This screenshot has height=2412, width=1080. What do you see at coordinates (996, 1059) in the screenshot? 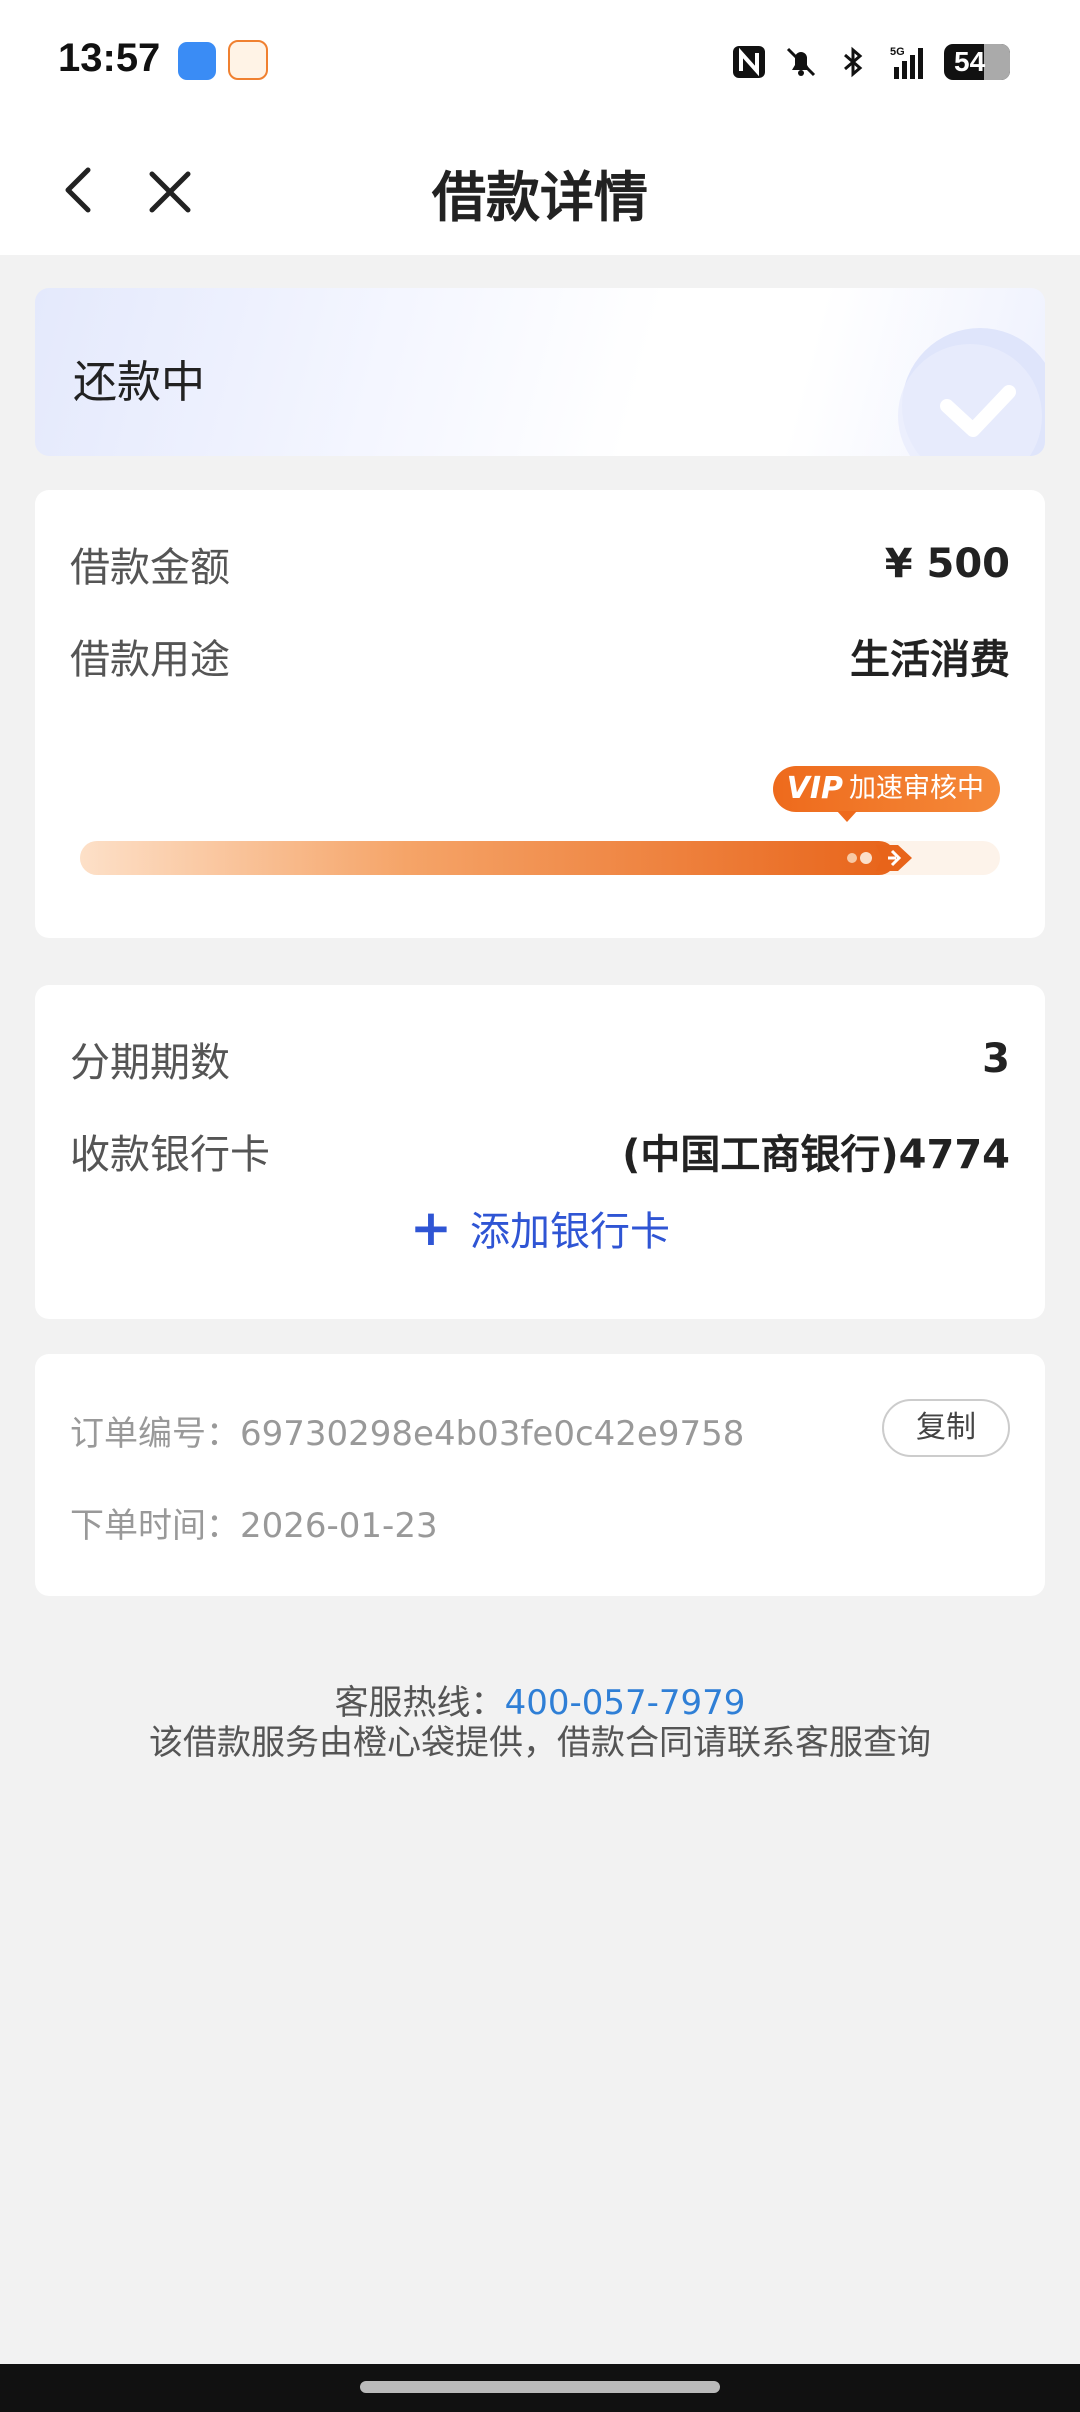
I see `periods-value: 3` at bounding box center [996, 1059].